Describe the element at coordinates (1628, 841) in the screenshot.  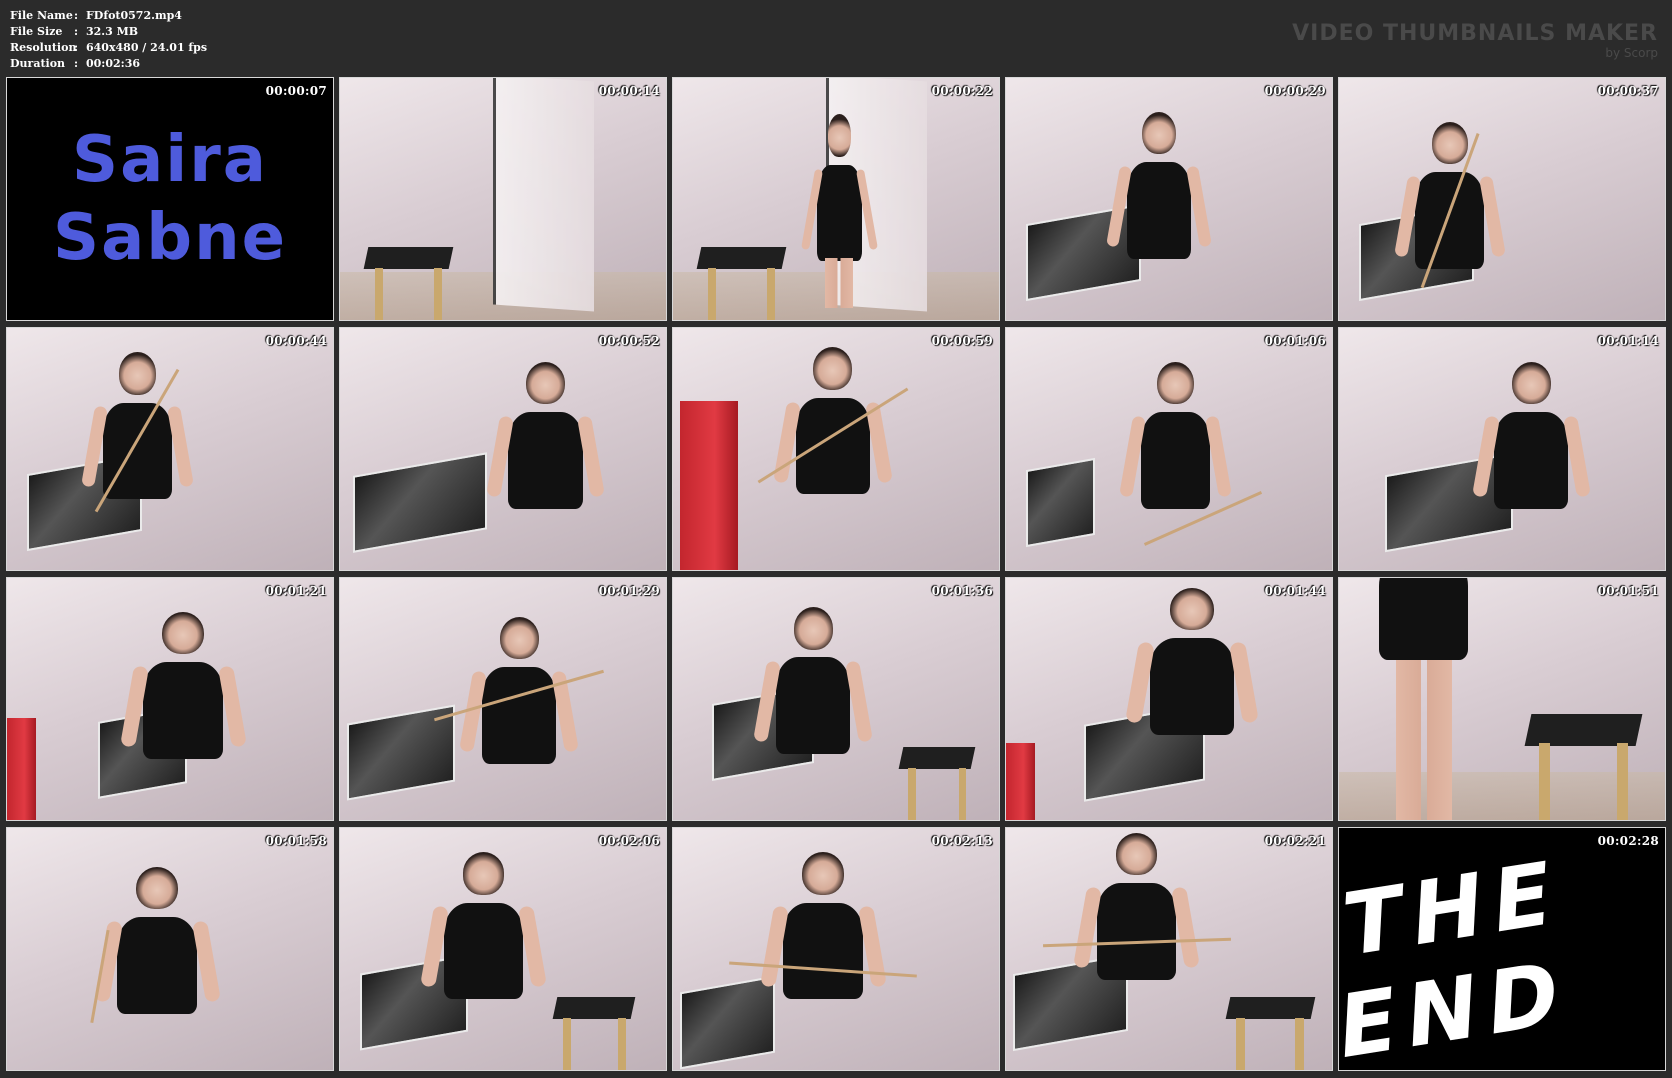
I see `thumbnail-timestamp: 00:02:28` at that location.